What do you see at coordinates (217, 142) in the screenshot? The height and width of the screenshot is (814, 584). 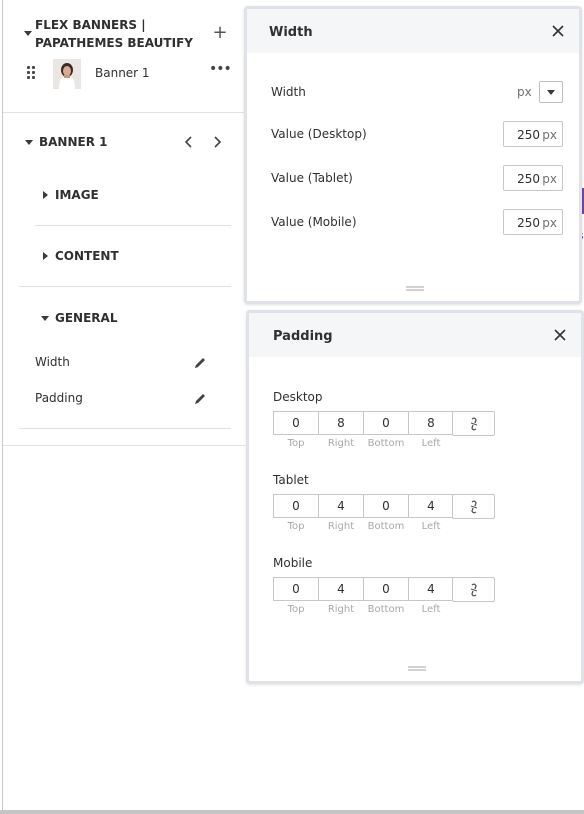 I see `next-arrow-icon` at bounding box center [217, 142].